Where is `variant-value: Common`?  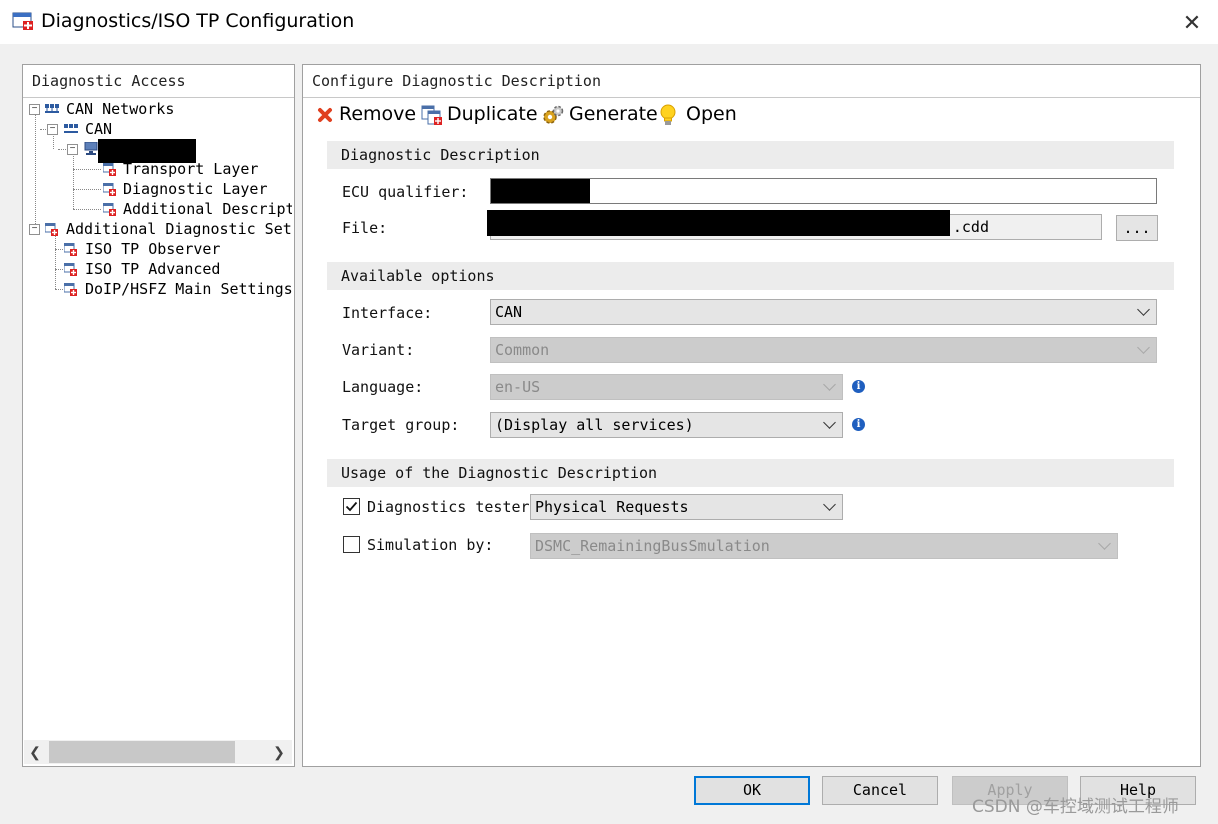
variant-value: Common is located at coordinates (522, 350).